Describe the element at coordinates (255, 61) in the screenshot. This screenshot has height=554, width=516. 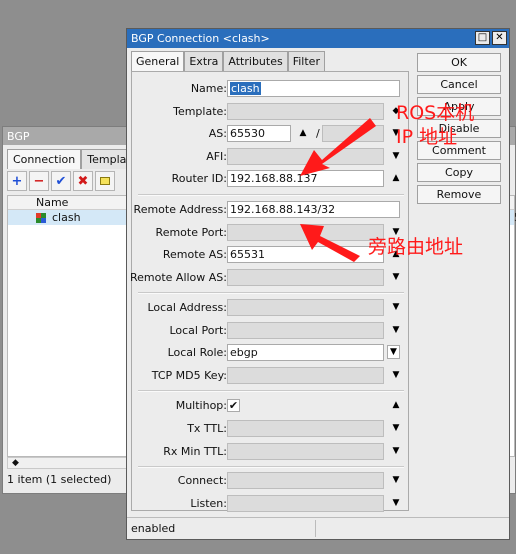
I see `tab-attributes: Attributes` at that location.